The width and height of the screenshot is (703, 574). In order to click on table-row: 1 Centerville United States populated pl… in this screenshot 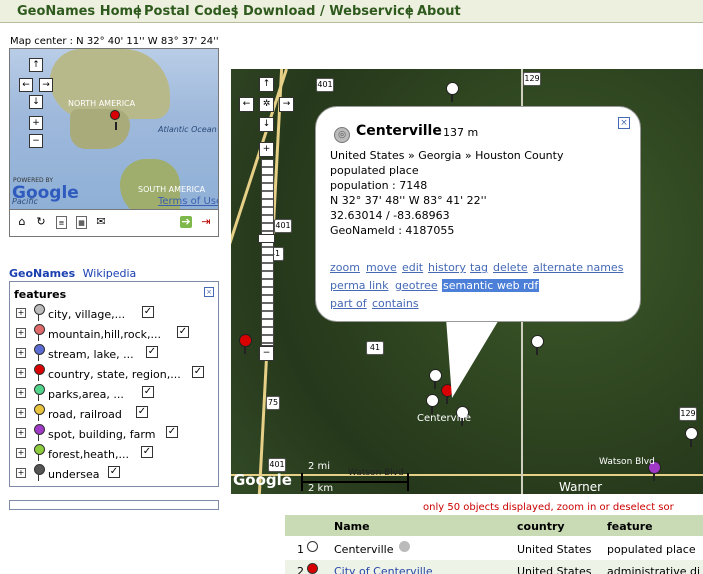, I will do `click(494, 548)`.